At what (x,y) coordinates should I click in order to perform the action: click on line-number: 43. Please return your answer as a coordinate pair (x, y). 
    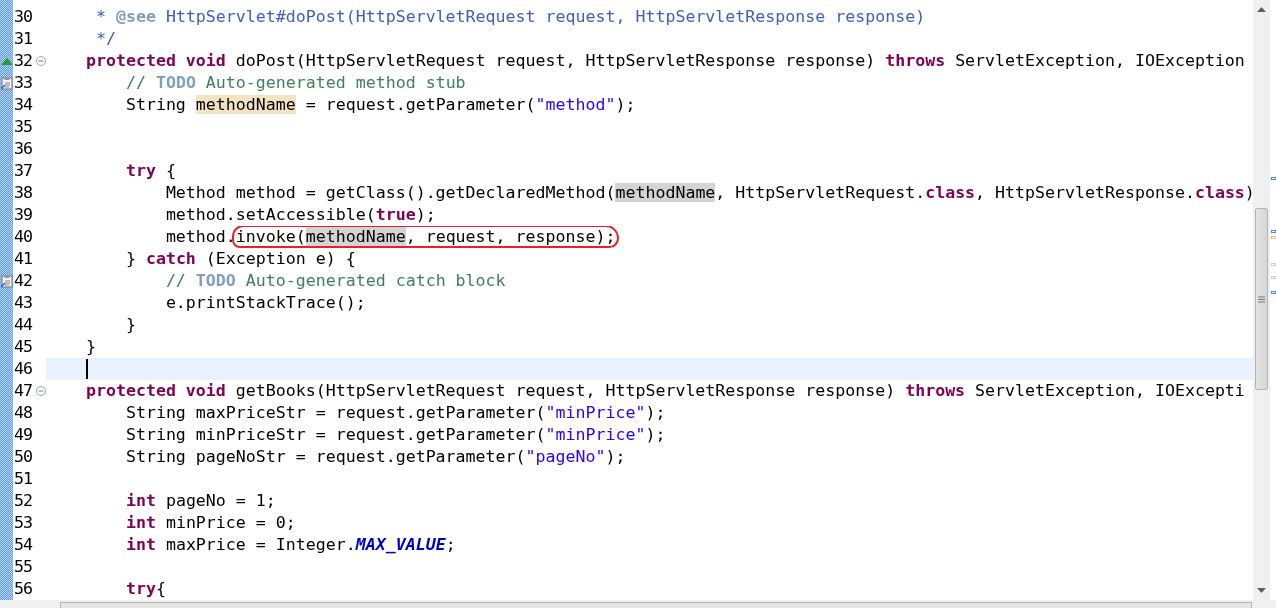
    Looking at the image, I should click on (23, 303).